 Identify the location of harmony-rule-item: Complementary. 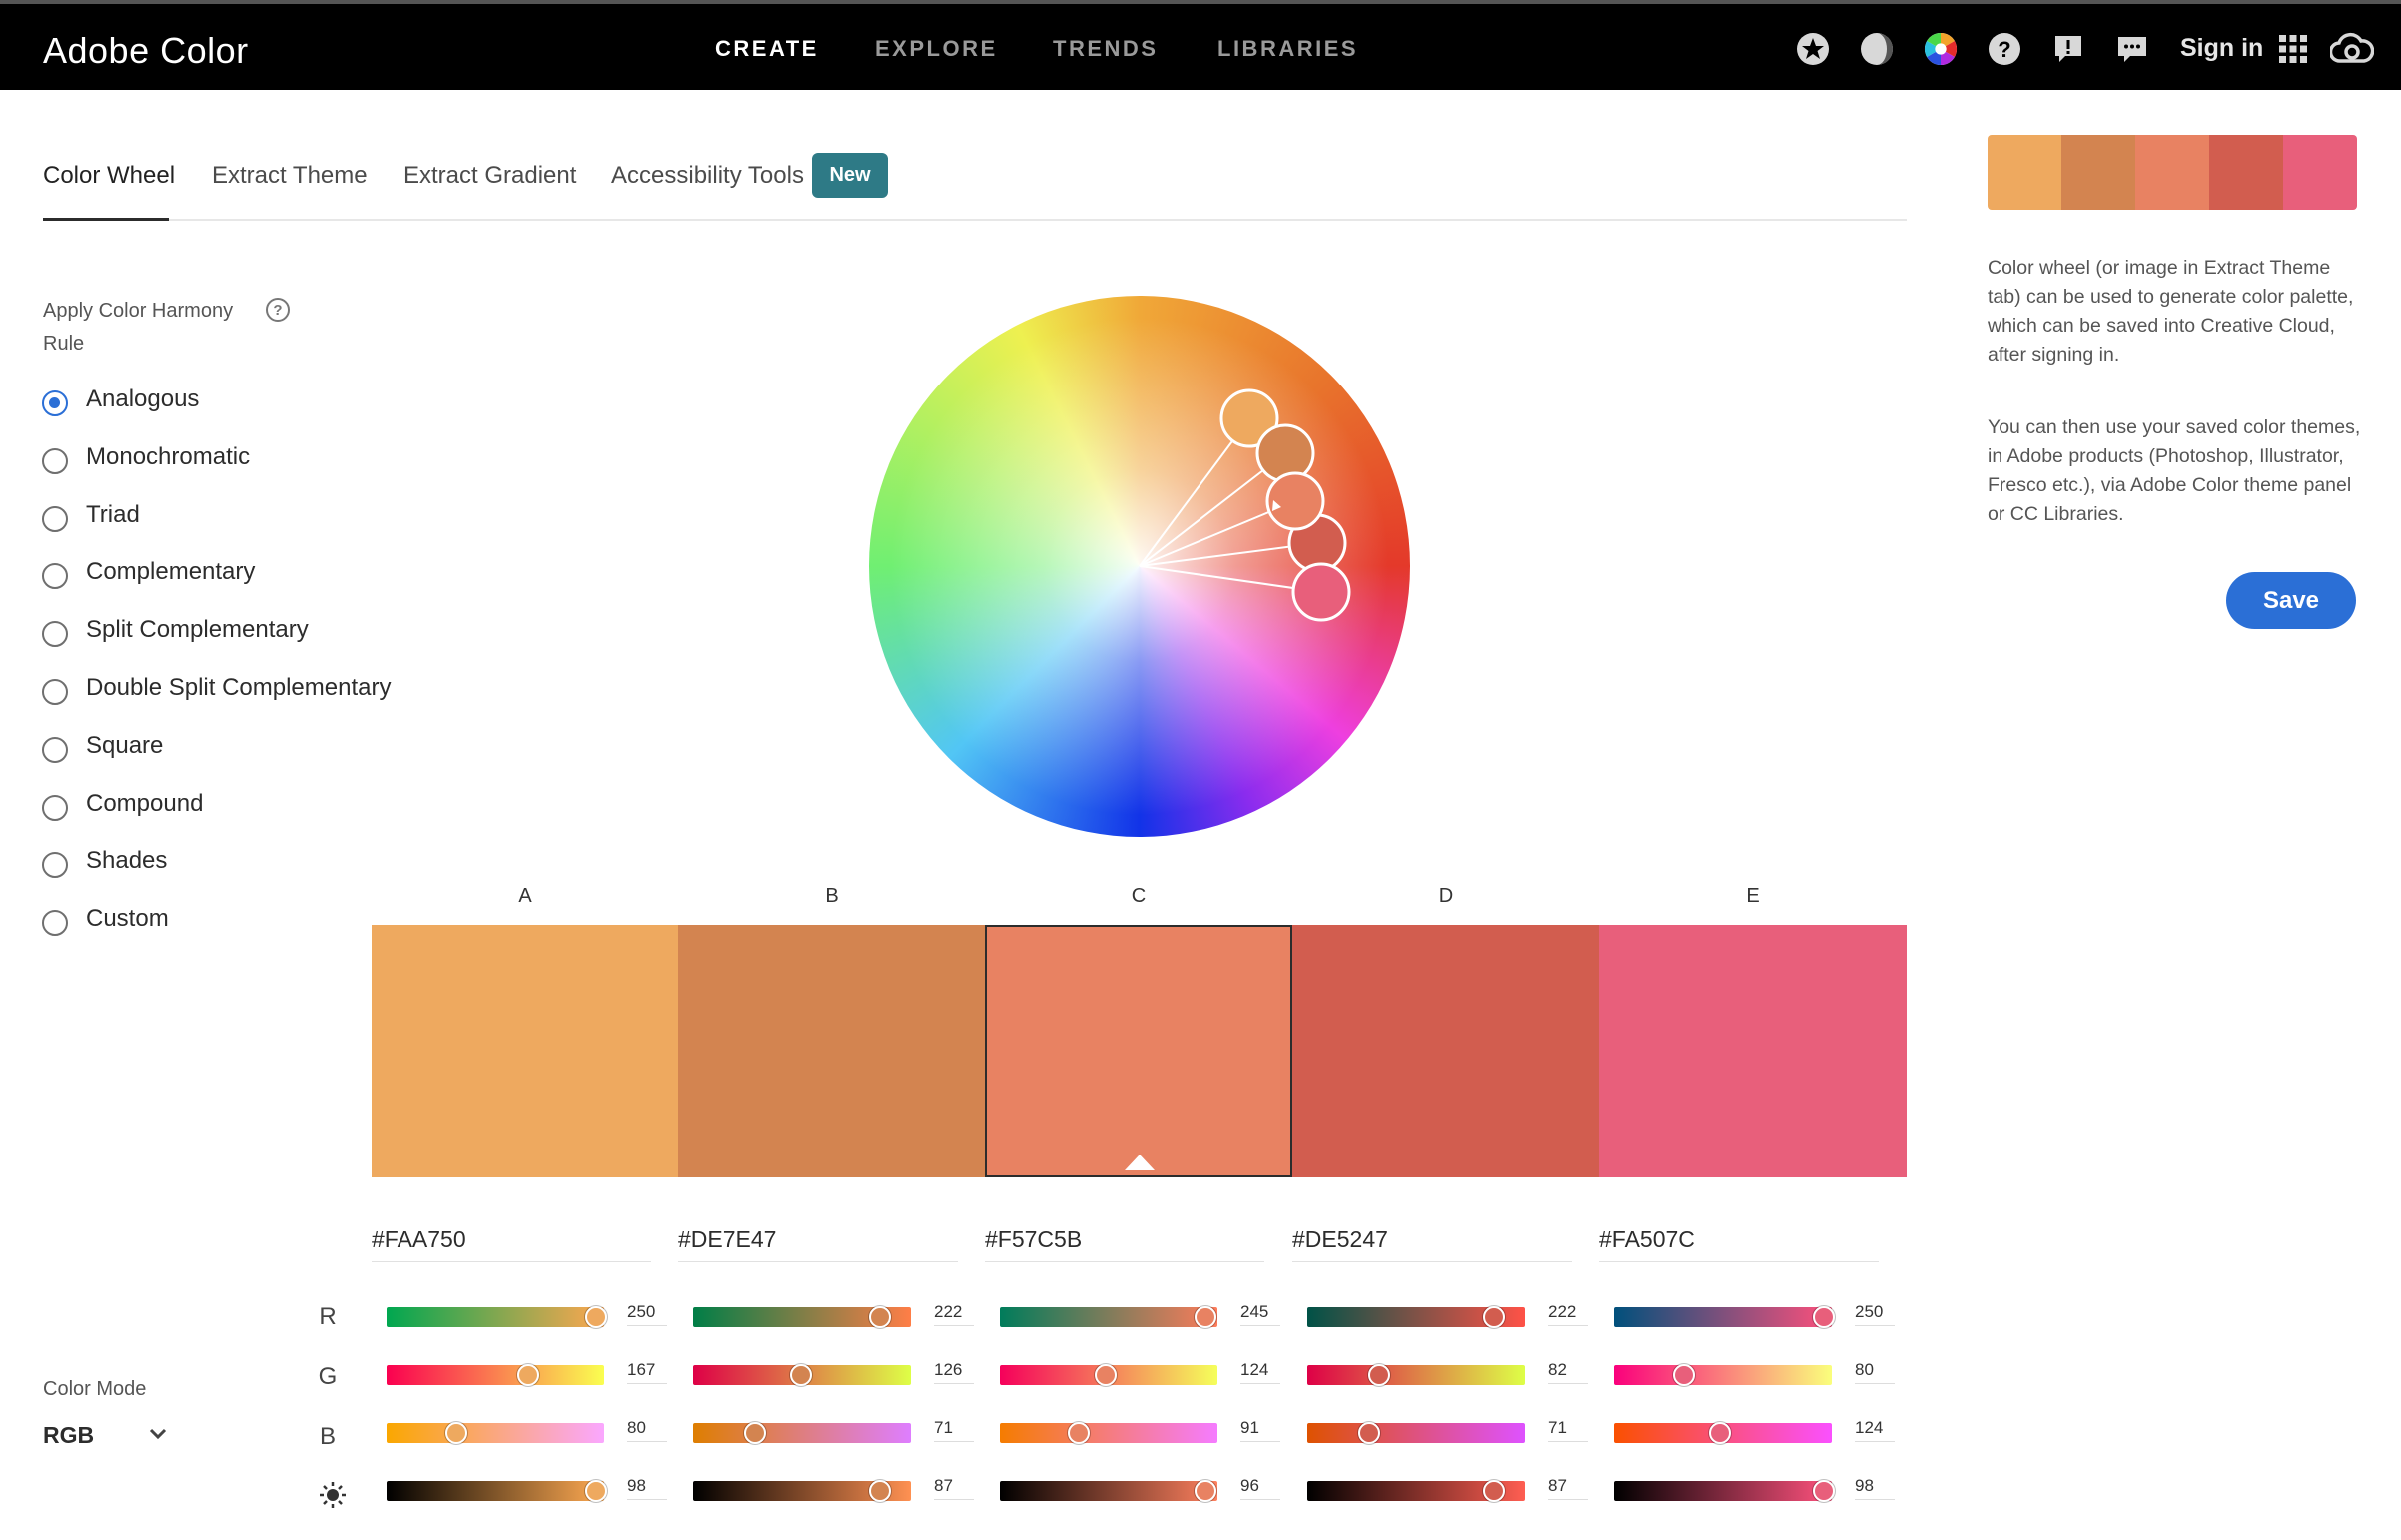
(216, 587).